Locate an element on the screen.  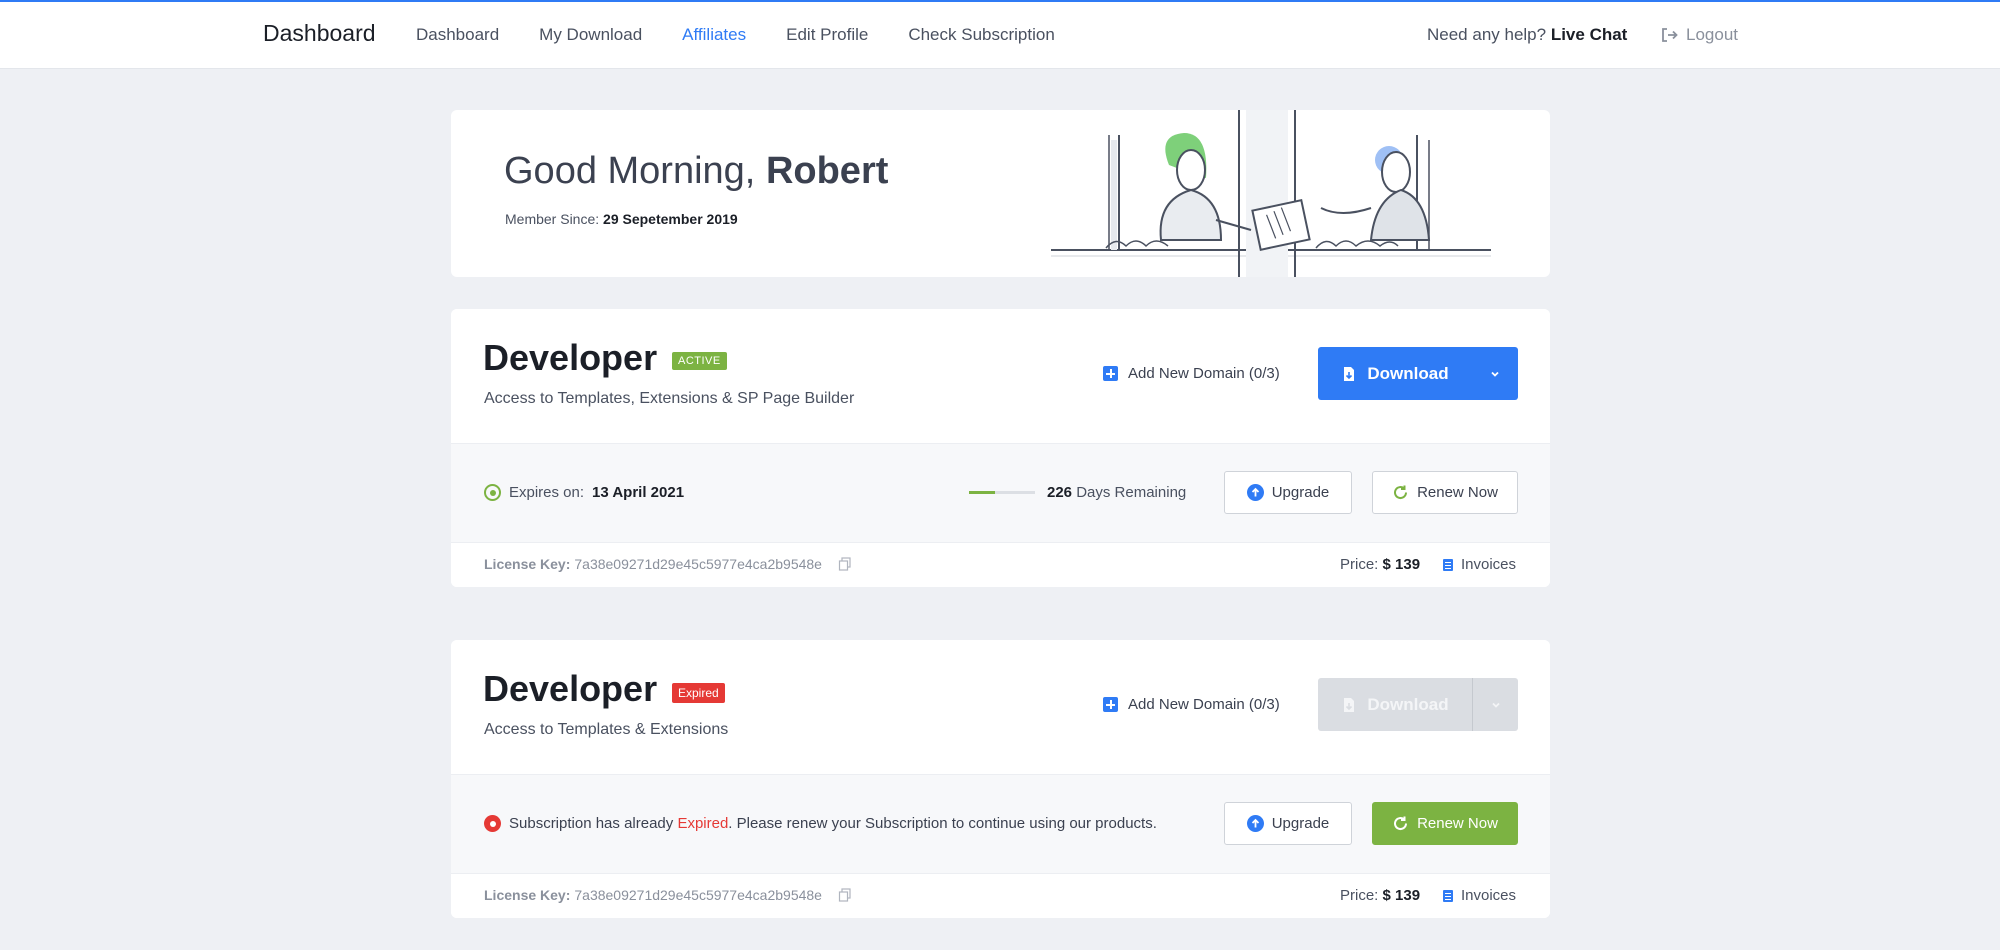
help-text: Need any help? Live Chat is located at coordinates (1527, 35).